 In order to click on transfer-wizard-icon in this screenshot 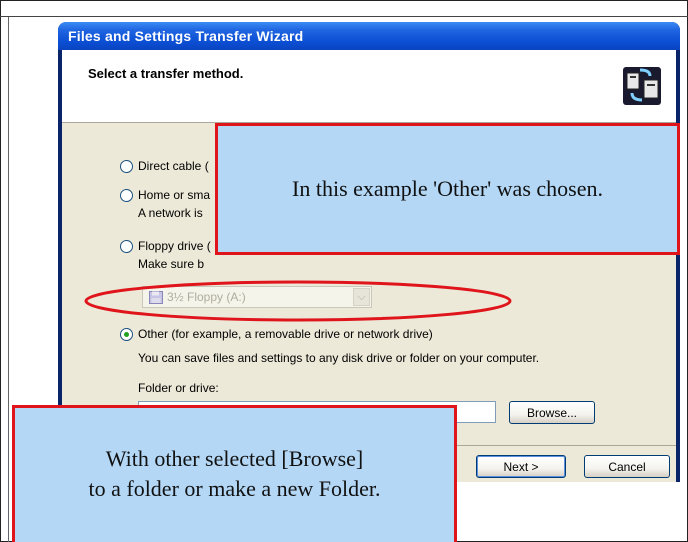, I will do `click(642, 86)`.